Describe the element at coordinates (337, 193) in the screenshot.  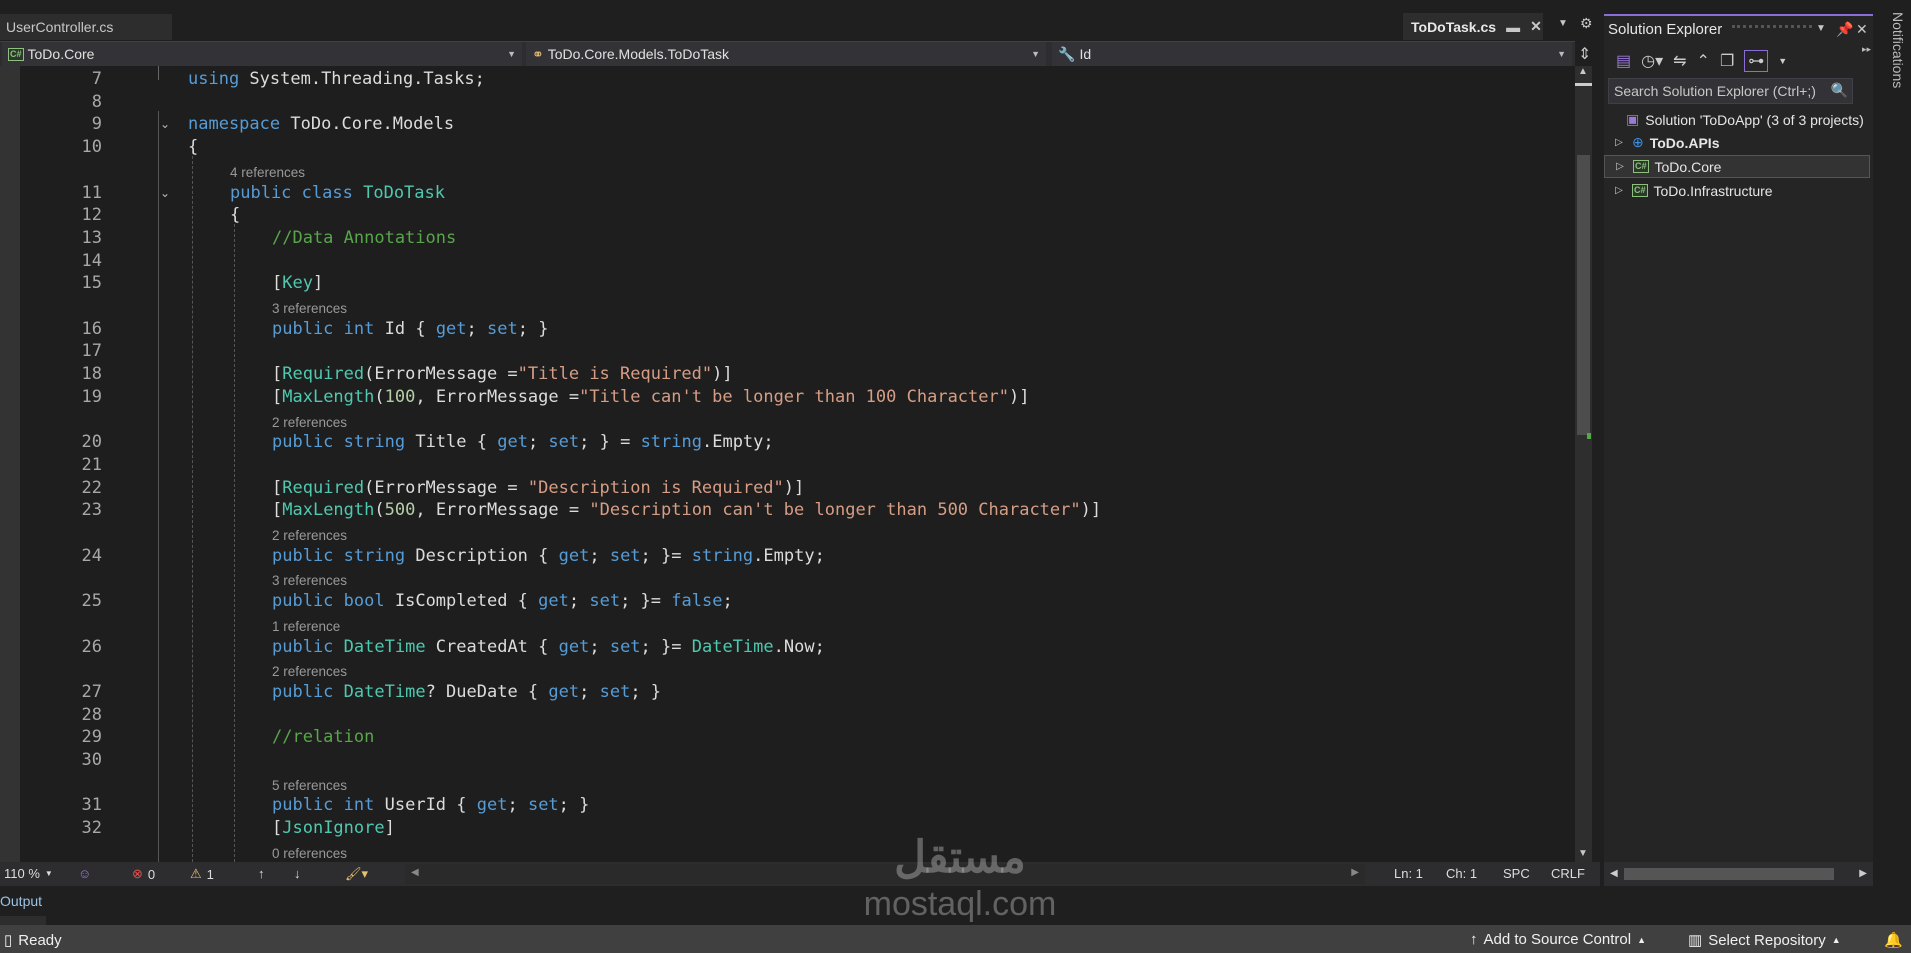
I see `code-text: public class ToDoTask` at that location.